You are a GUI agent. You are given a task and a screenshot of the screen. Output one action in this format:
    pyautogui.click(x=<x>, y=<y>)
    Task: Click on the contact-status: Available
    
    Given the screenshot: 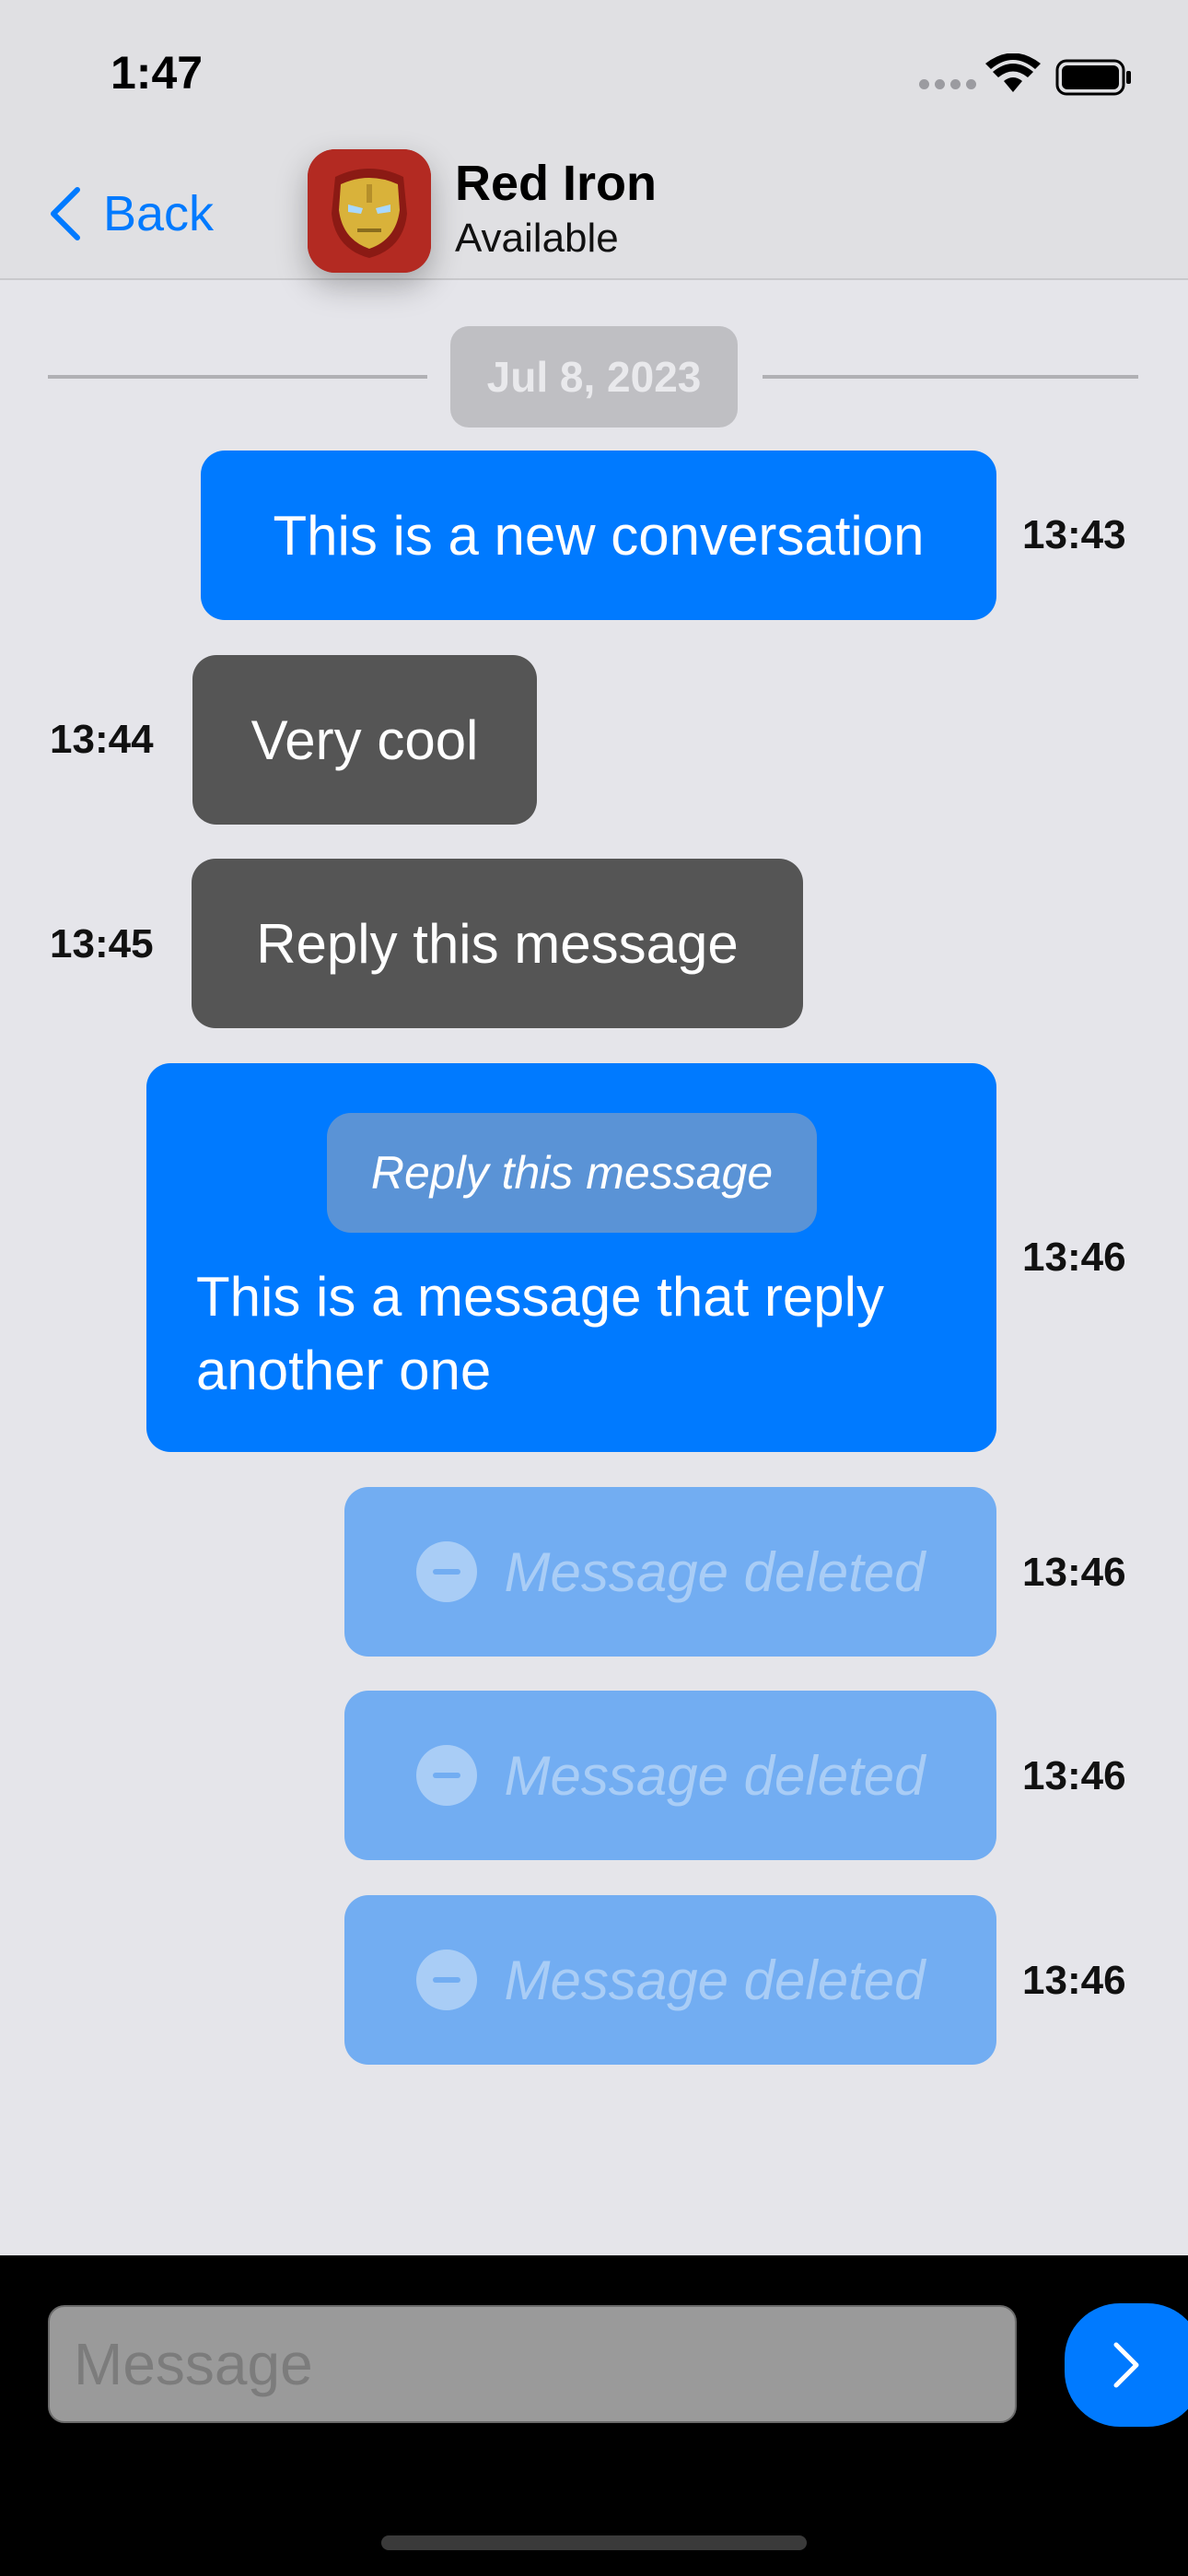 What is the action you would take?
    pyautogui.click(x=537, y=238)
    